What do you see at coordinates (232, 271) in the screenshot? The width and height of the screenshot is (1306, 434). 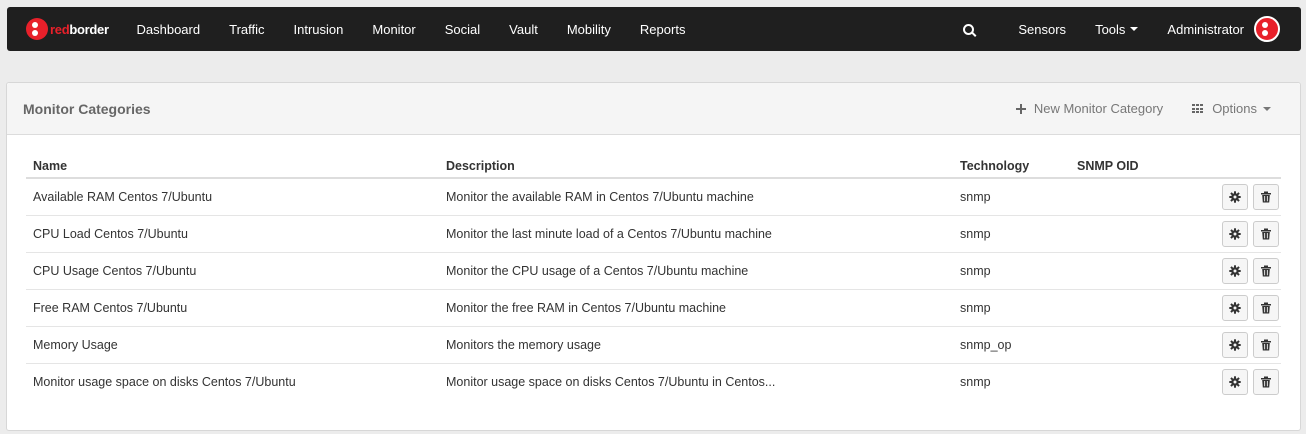 I see `cell-name: CPU Usage Centos 7/Ubuntu` at bounding box center [232, 271].